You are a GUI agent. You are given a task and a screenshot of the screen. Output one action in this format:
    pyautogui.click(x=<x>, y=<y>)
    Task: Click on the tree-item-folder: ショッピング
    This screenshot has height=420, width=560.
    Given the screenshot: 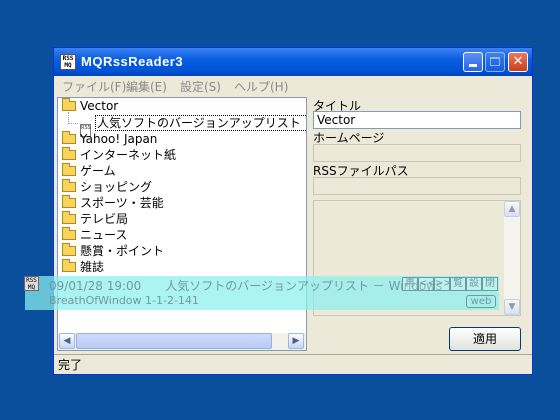 What is the action you would take?
    pyautogui.click(x=107, y=187)
    